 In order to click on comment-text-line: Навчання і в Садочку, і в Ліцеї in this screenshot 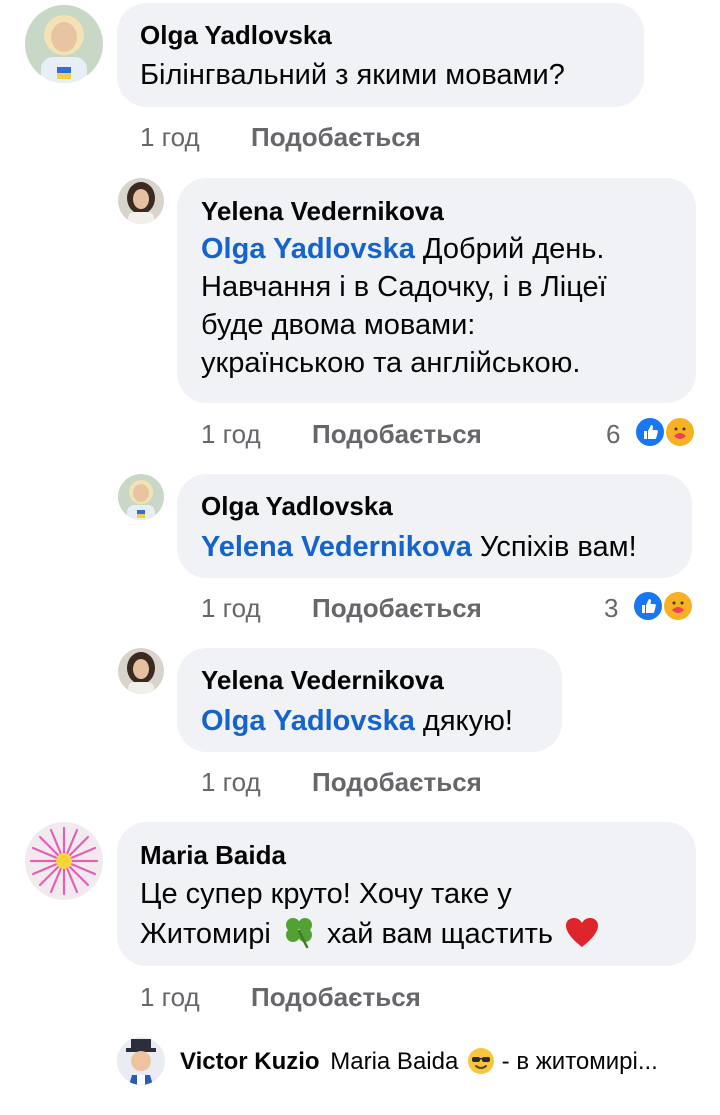, I will do `click(404, 287)`.